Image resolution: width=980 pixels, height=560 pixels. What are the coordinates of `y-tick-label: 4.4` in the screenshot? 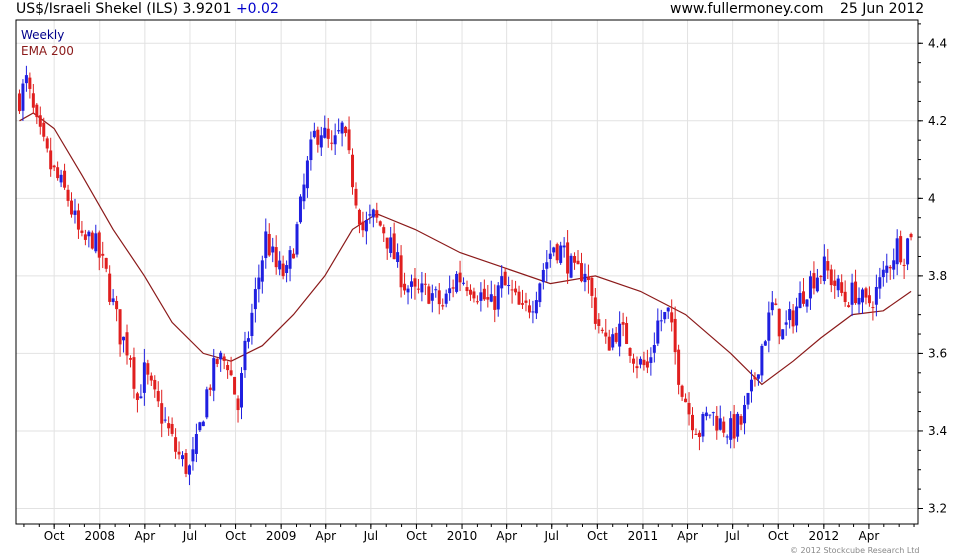 It's located at (937, 43).